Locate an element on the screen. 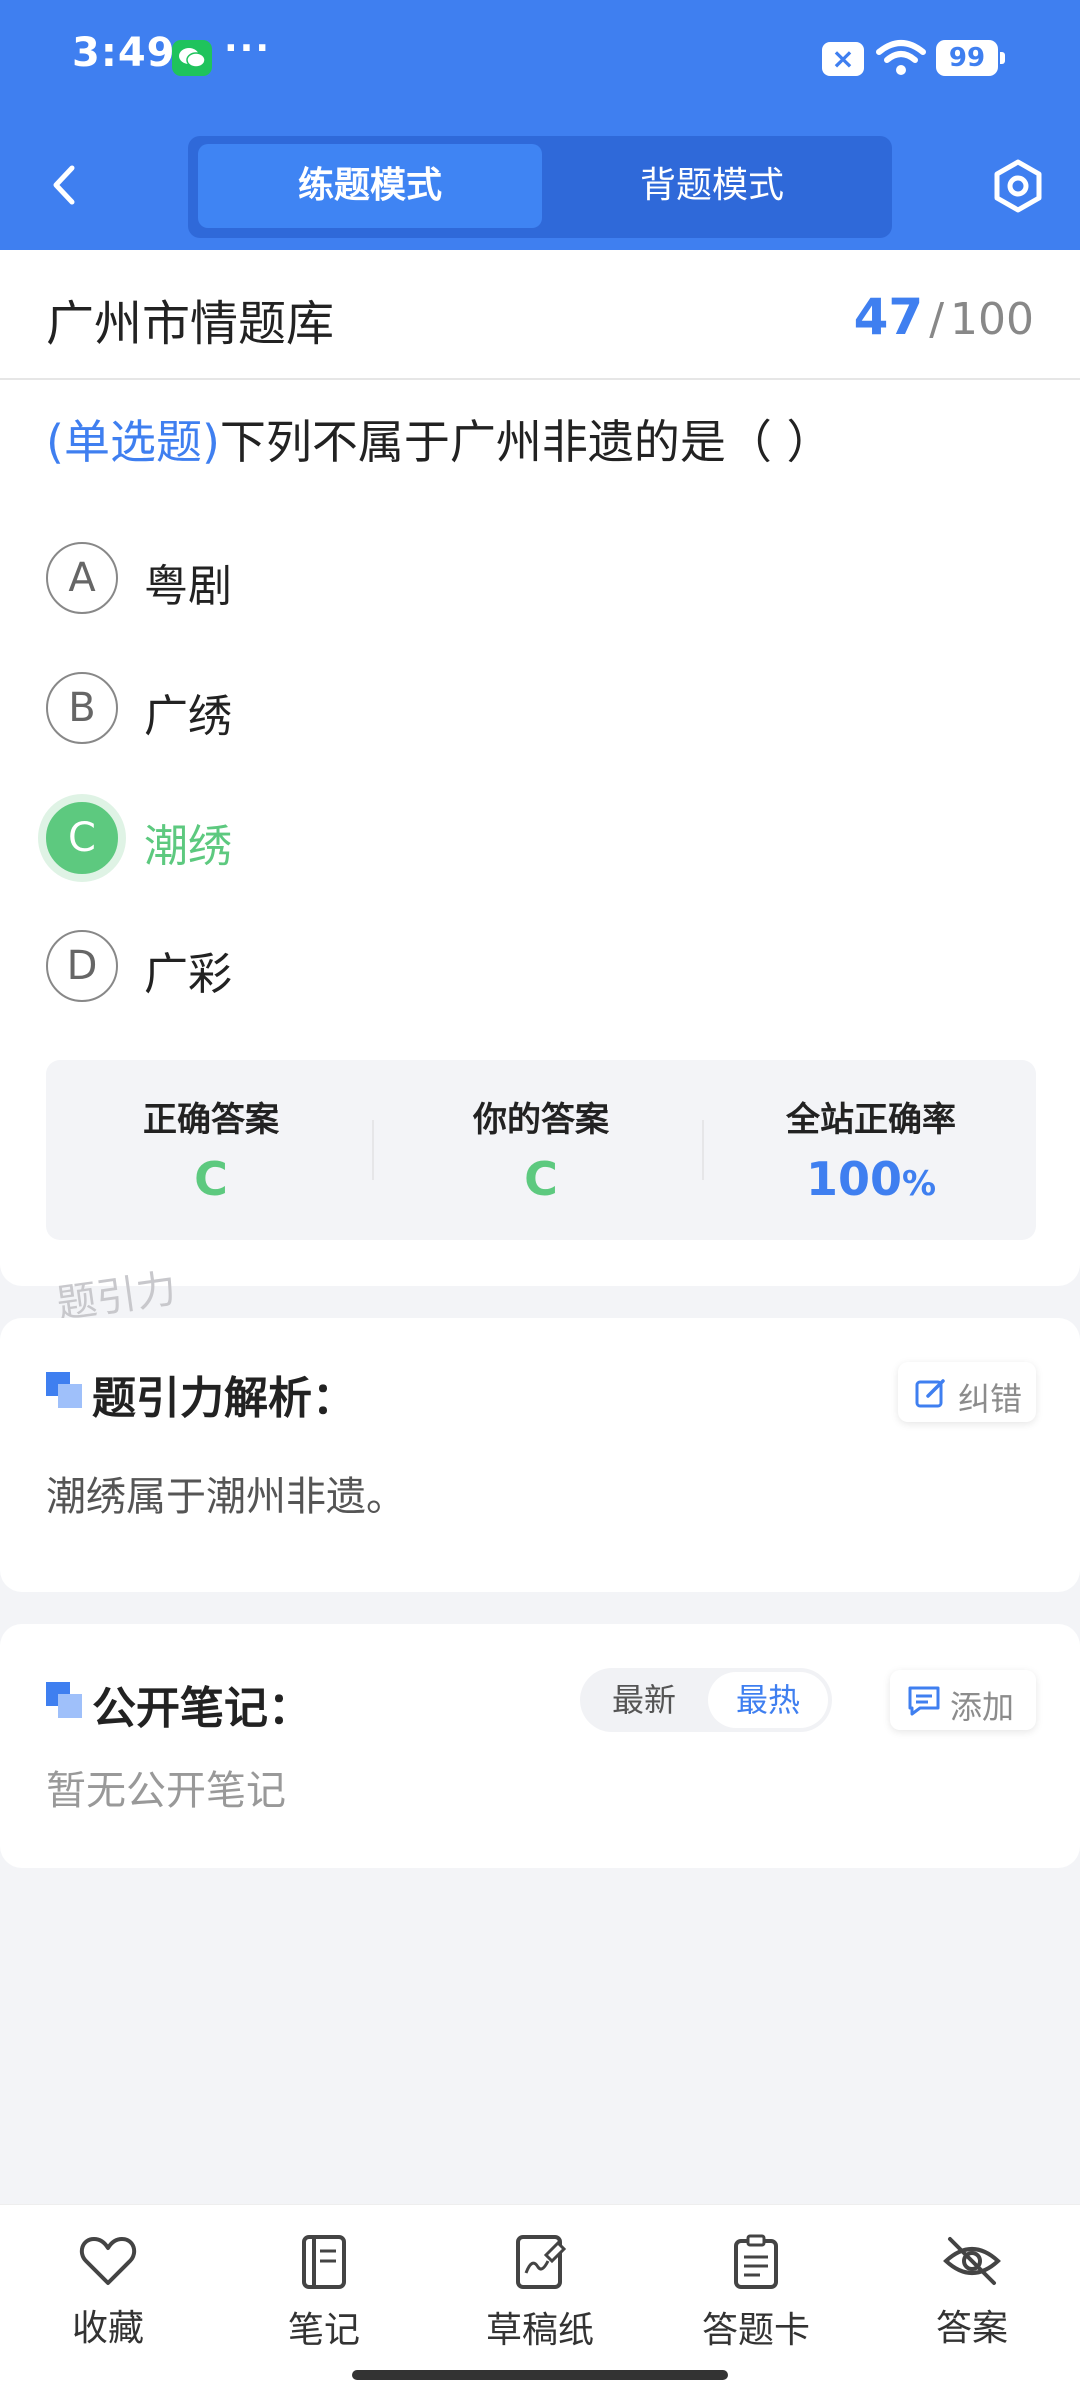 This screenshot has width=1080, height=2400. comment-icon is located at coordinates (924, 1701).